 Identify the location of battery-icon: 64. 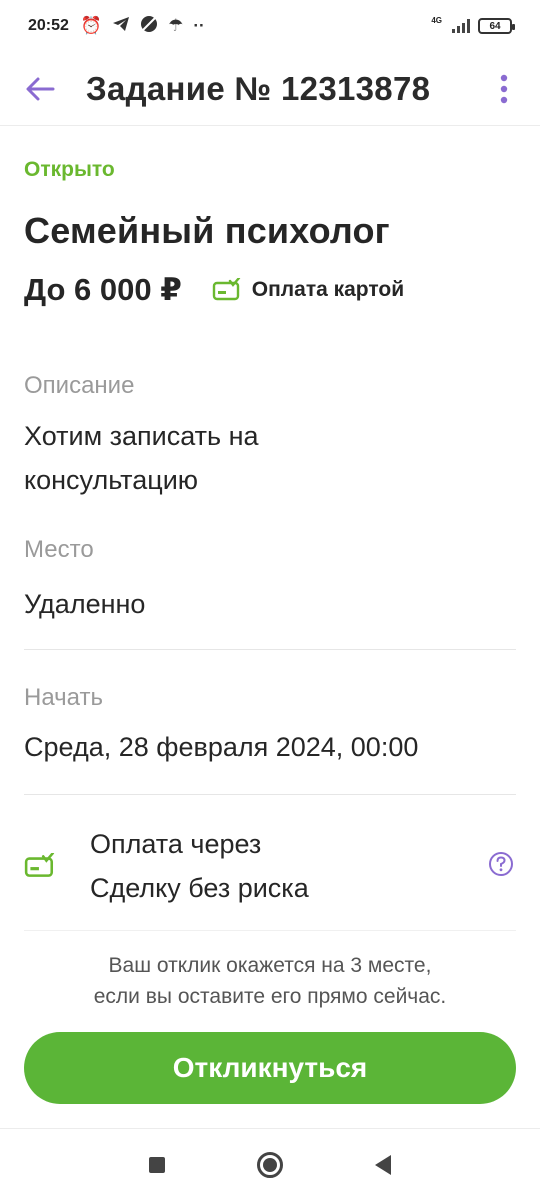
(496, 26).